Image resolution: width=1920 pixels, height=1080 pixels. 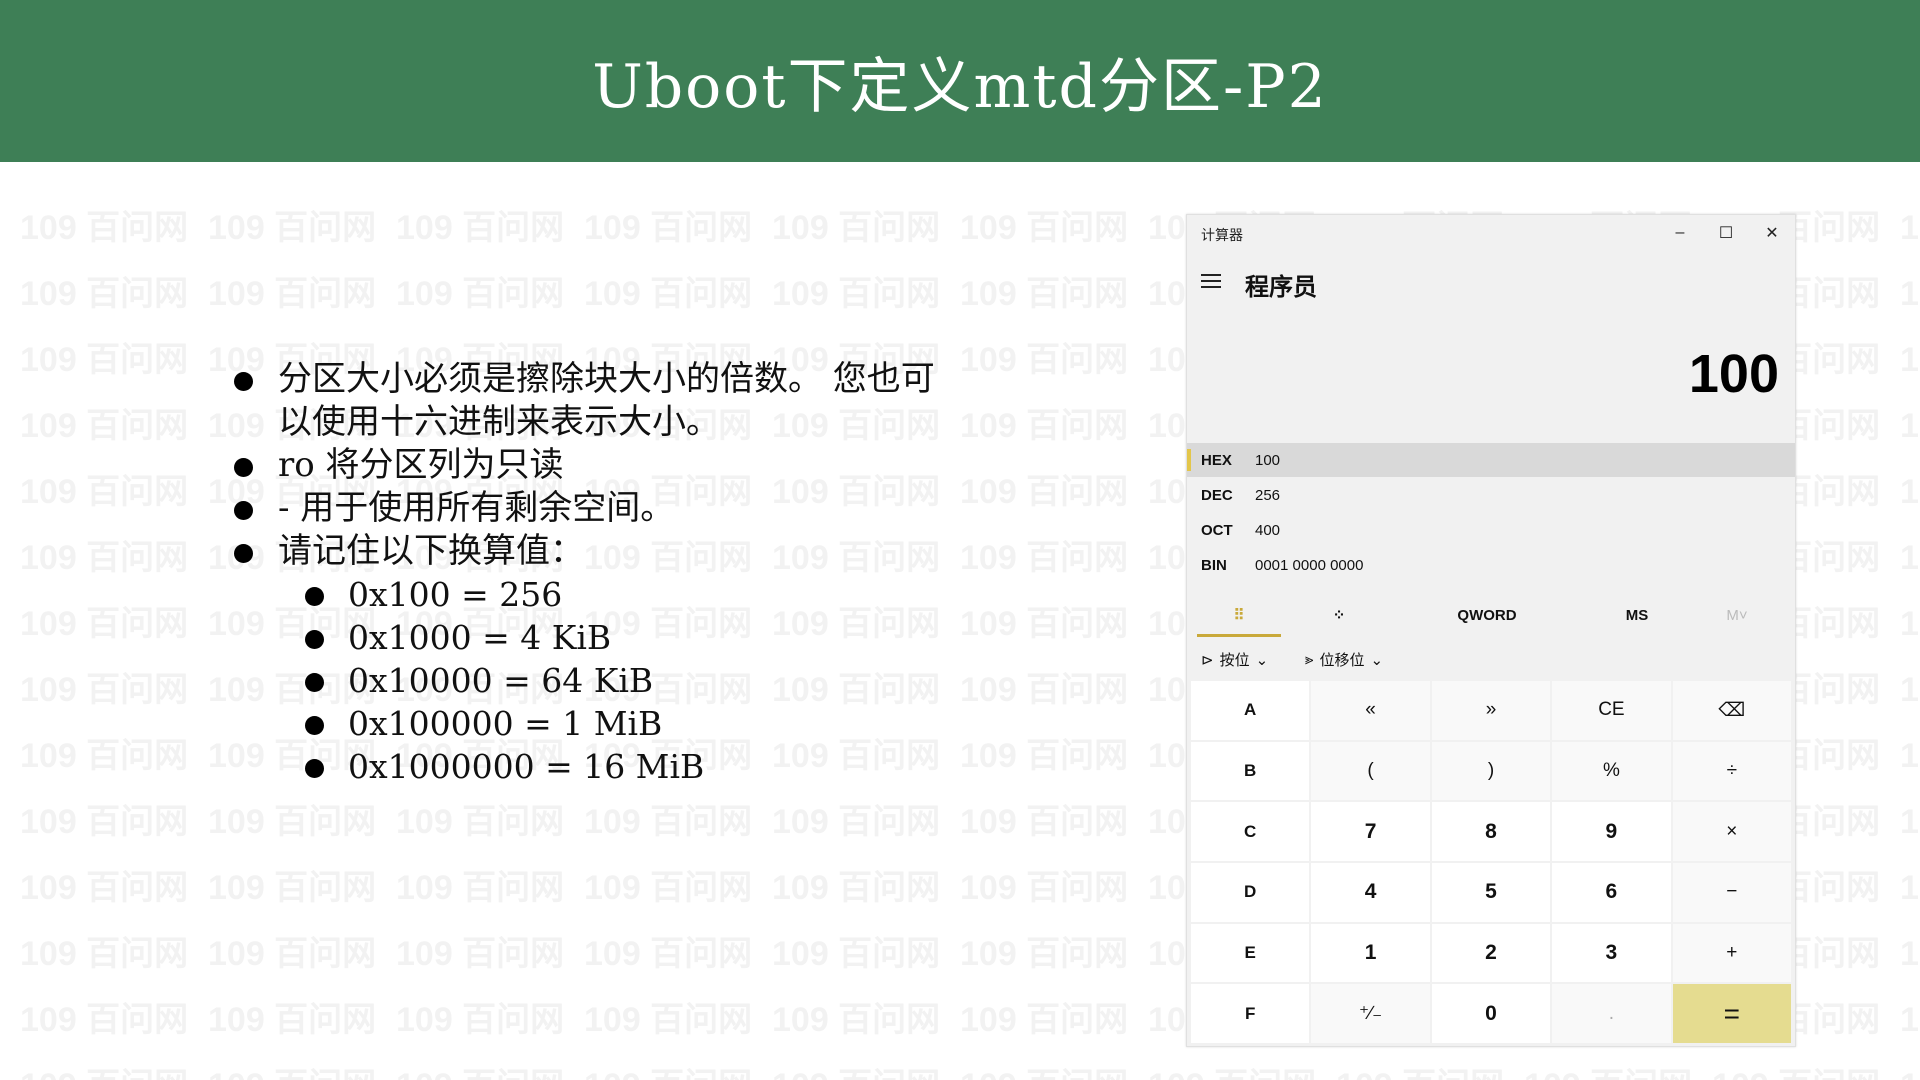 I want to click on close-icon: ✕, so click(x=1772, y=233).